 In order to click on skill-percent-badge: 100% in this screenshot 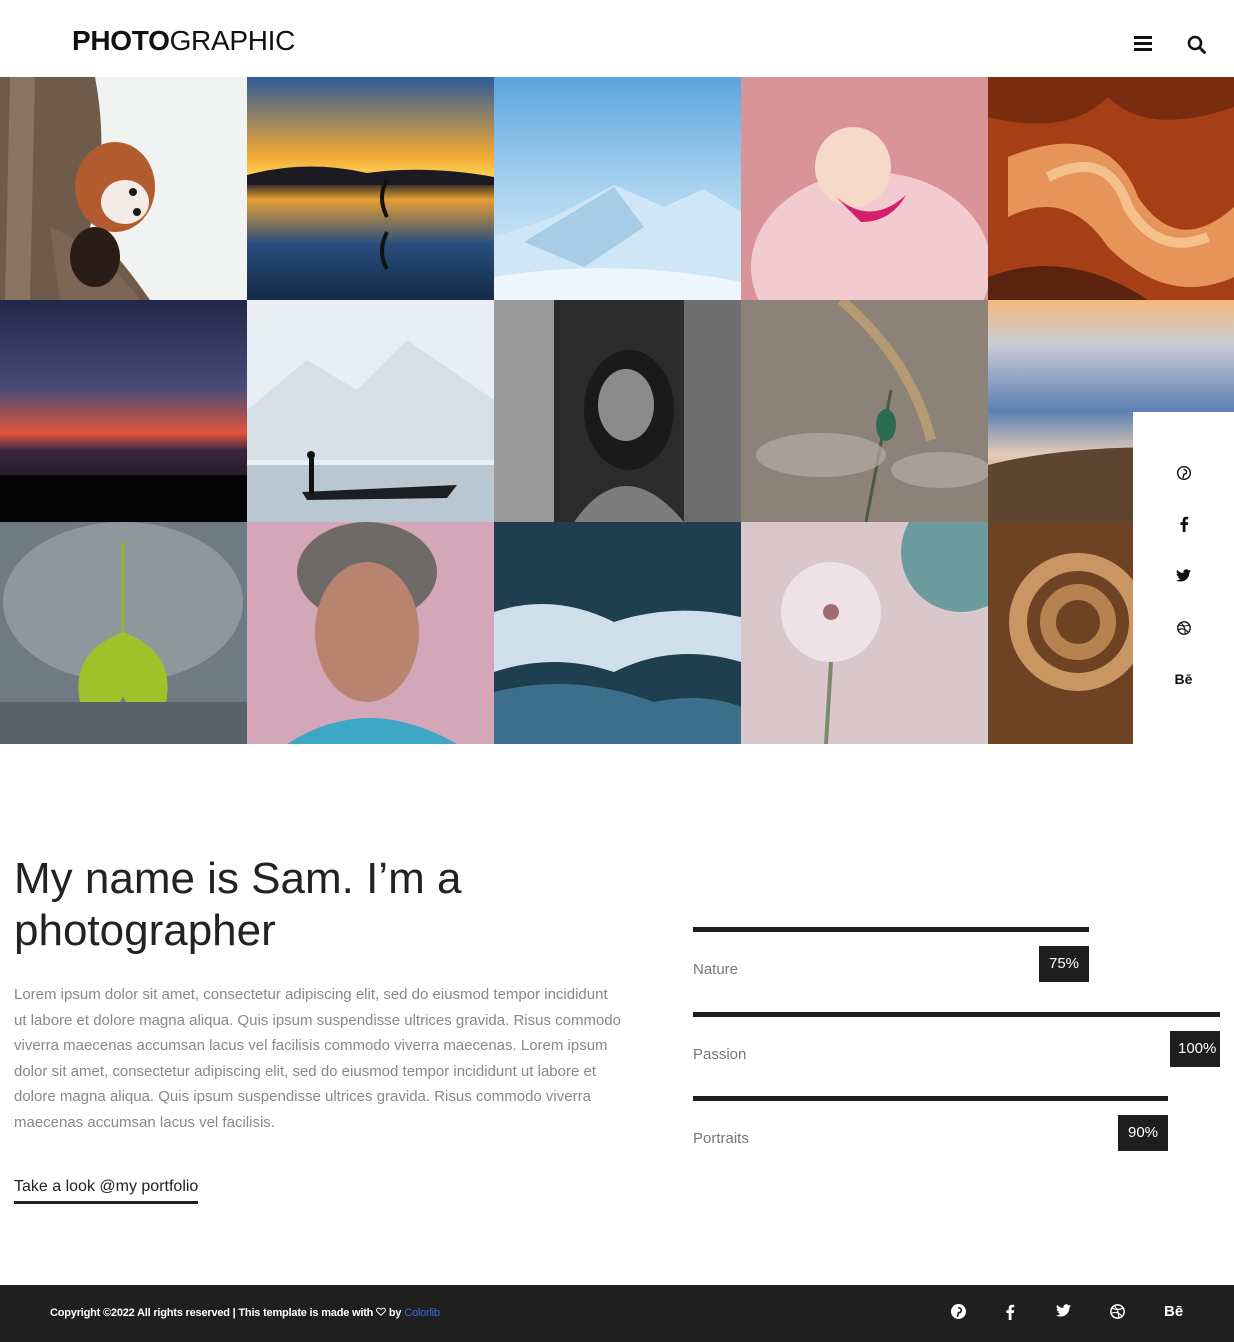, I will do `click(1195, 1049)`.